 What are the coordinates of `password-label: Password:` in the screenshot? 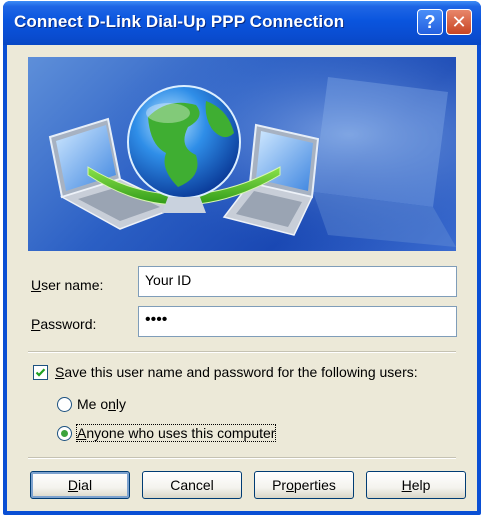 It's located at (63, 324).